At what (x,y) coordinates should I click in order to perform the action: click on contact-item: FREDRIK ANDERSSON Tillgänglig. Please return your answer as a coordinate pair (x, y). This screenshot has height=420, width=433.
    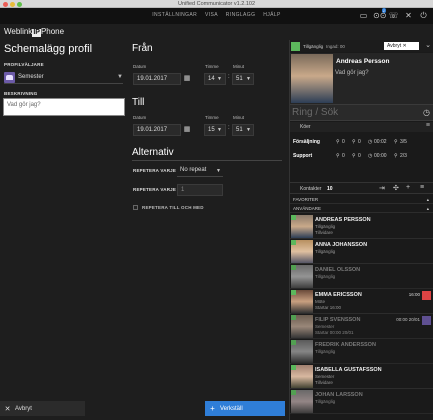
    Looking at the image, I should click on (361, 351).